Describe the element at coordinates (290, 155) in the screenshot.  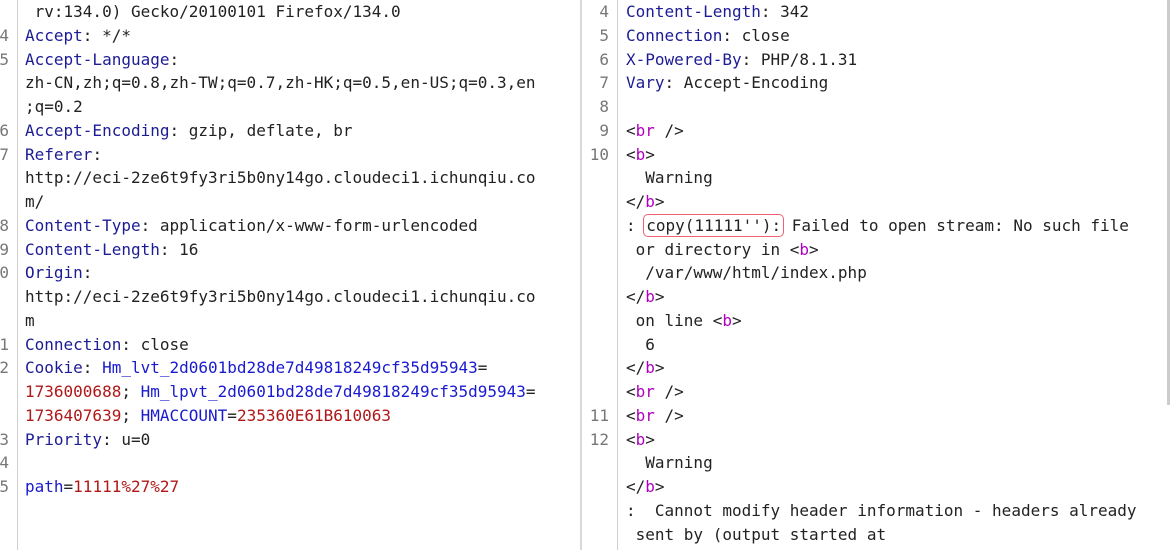
I see `code-line: 7 Referer:` at that location.